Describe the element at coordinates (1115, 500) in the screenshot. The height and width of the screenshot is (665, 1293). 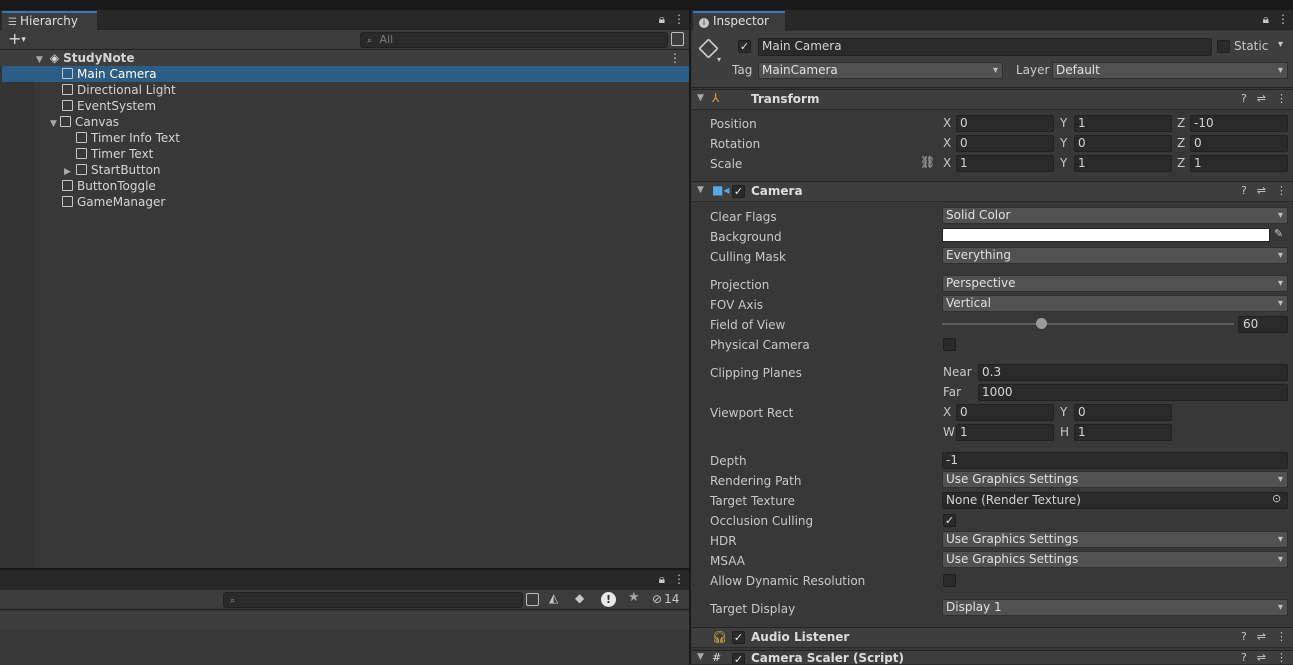
I see `target-texture-field: None (Render Texture)` at that location.